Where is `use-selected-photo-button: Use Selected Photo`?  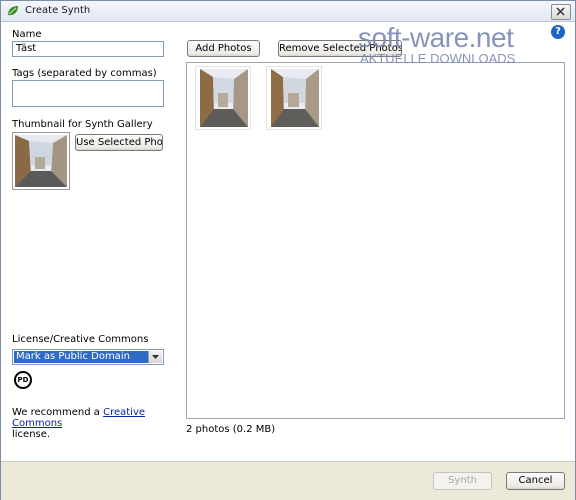
use-selected-photo-button: Use Selected Photo is located at coordinates (119, 142).